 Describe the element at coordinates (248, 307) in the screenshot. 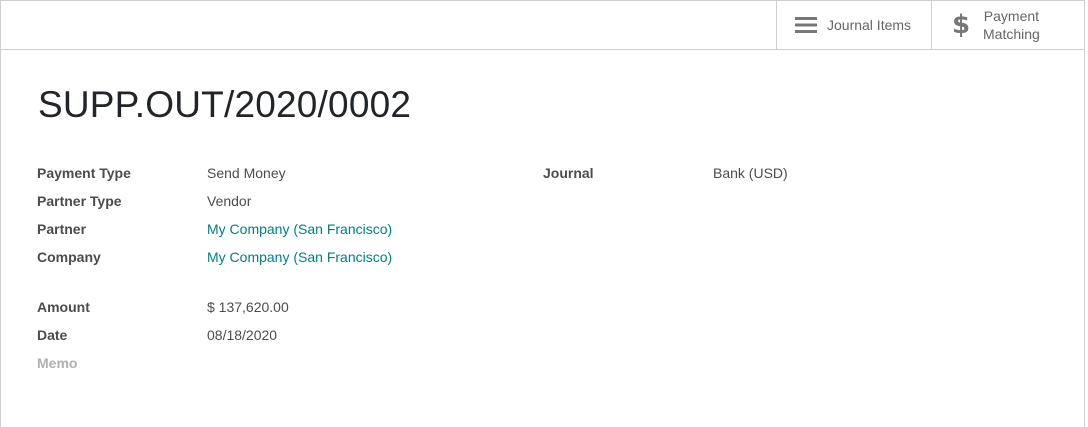

I see `amount-value: $ 137,620.00` at that location.